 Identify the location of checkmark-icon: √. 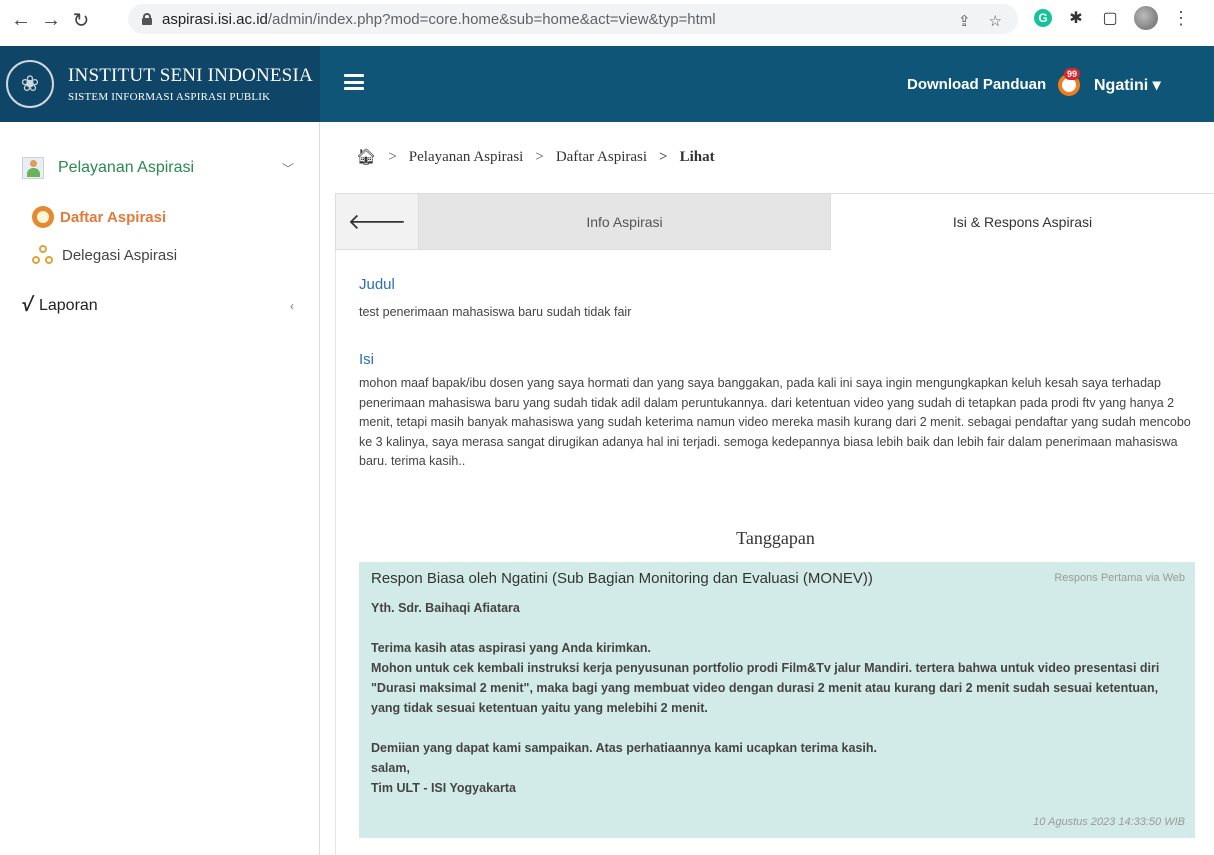
(27, 305).